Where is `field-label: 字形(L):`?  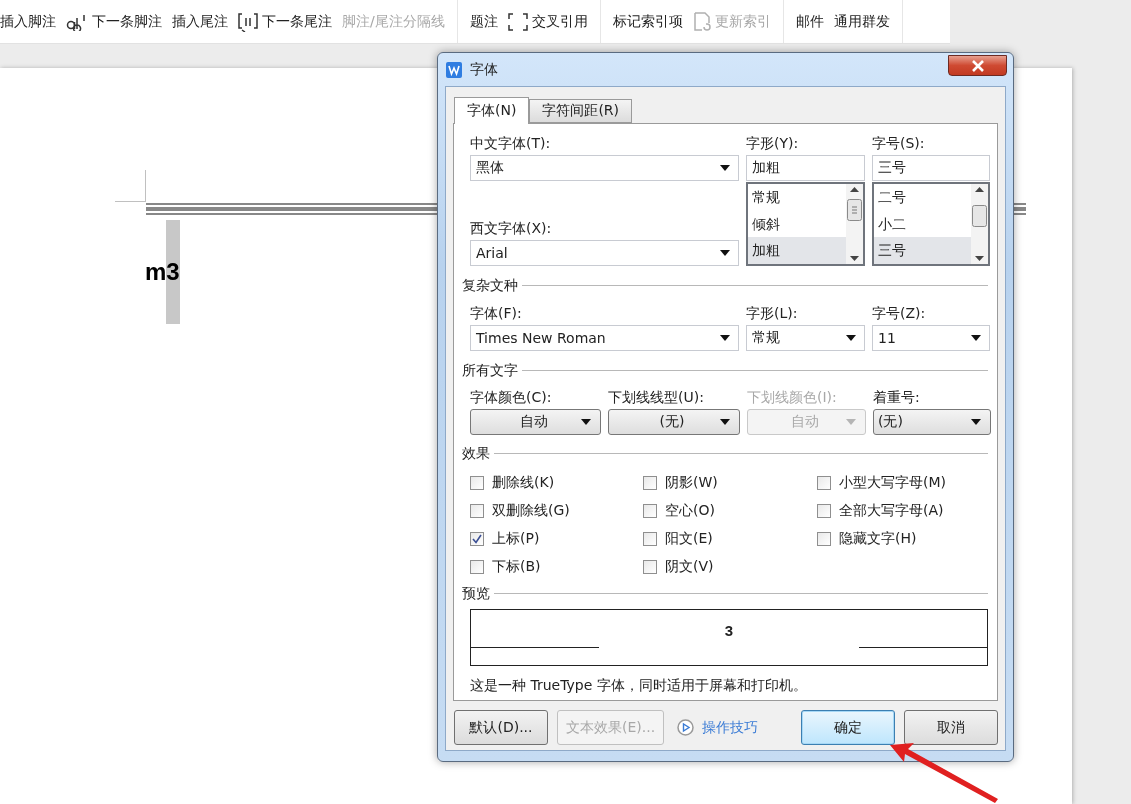 field-label: 字形(L): is located at coordinates (772, 313).